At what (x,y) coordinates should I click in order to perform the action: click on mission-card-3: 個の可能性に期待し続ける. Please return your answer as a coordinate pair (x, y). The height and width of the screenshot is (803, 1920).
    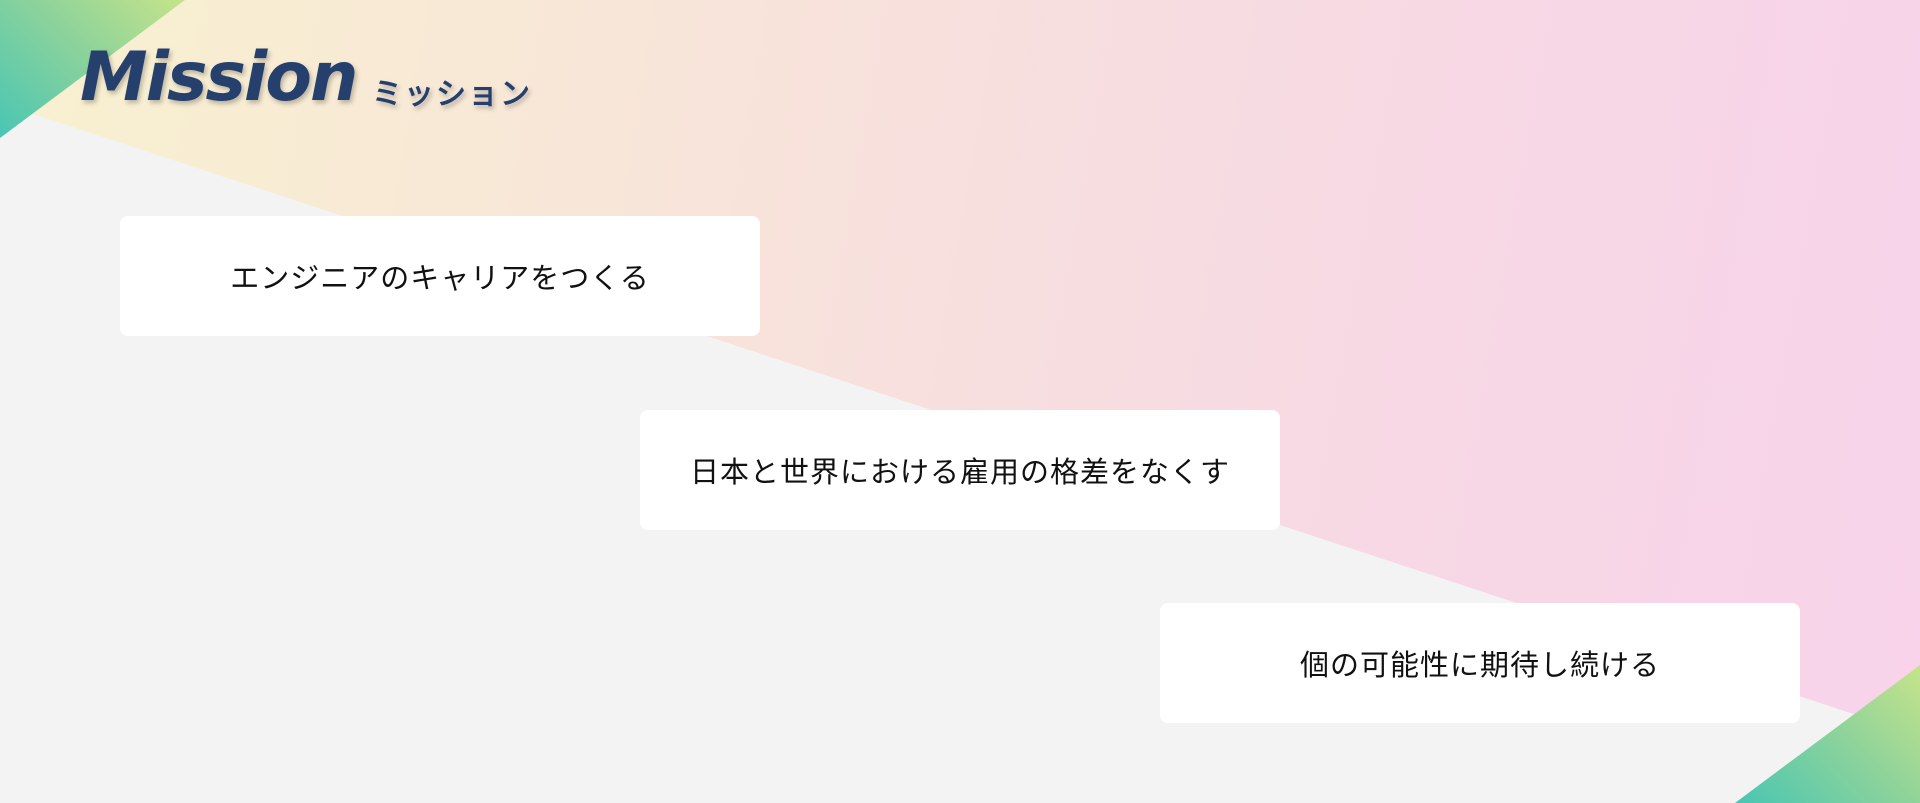
    Looking at the image, I should click on (1480, 663).